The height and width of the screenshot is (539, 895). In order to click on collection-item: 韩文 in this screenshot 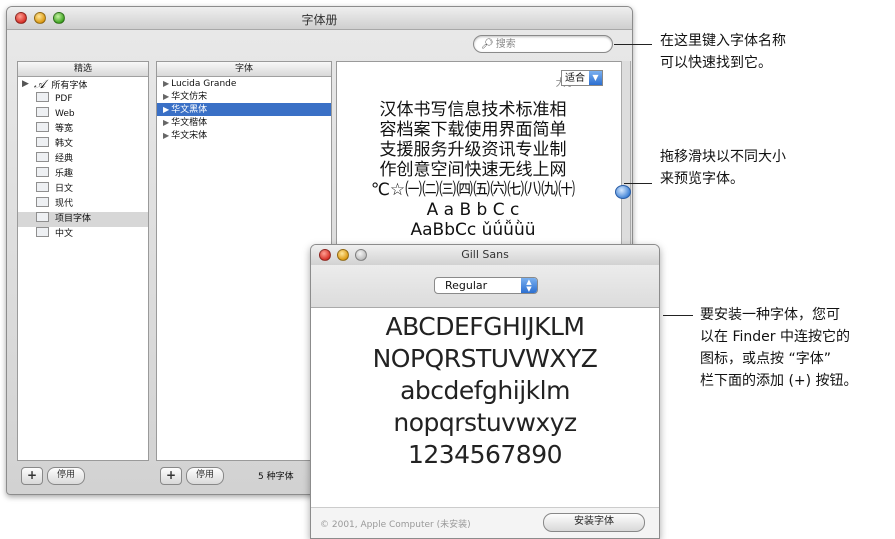, I will do `click(83, 144)`.